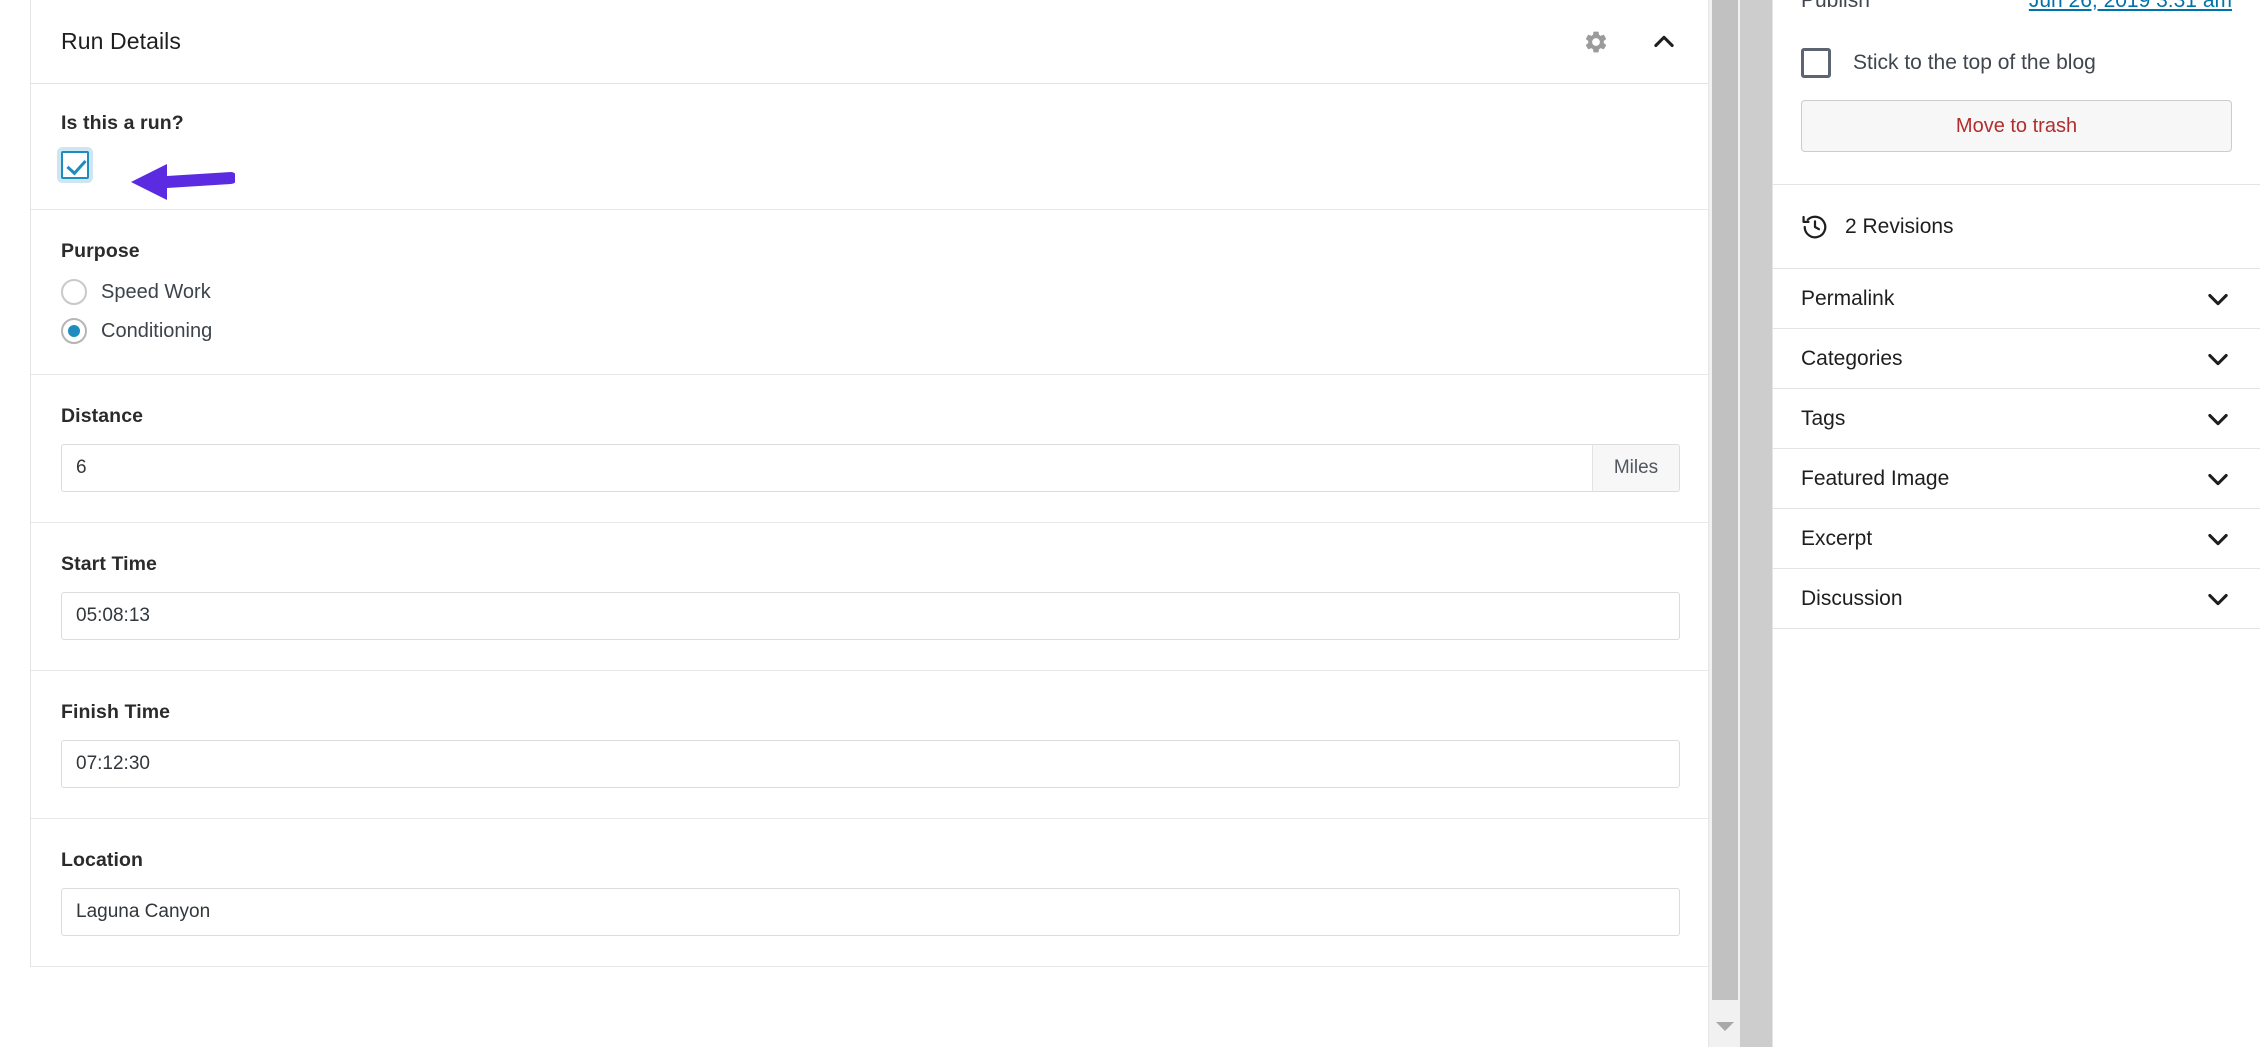 This screenshot has height=1047, width=2260. What do you see at coordinates (2130, 6) in the screenshot?
I see `publish-date-link: Jun 26, 2019 3:31 am` at bounding box center [2130, 6].